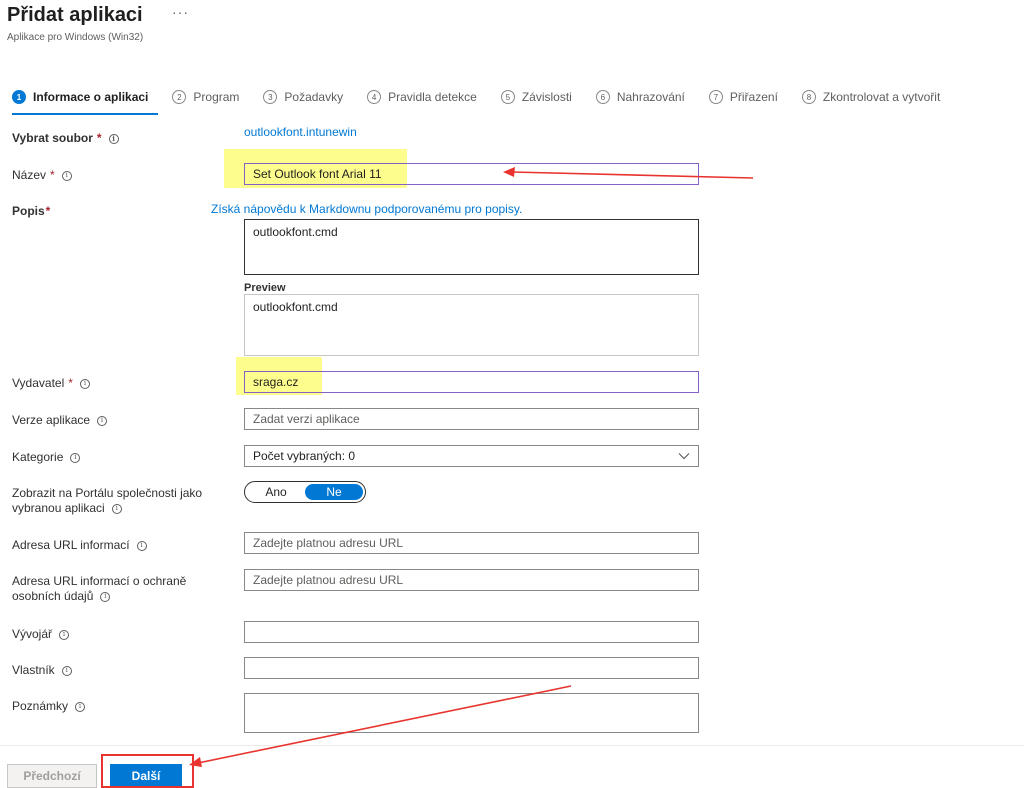 The image size is (1024, 788). Describe the element at coordinates (507, 97) in the screenshot. I see `step-number-badge: 5` at that location.